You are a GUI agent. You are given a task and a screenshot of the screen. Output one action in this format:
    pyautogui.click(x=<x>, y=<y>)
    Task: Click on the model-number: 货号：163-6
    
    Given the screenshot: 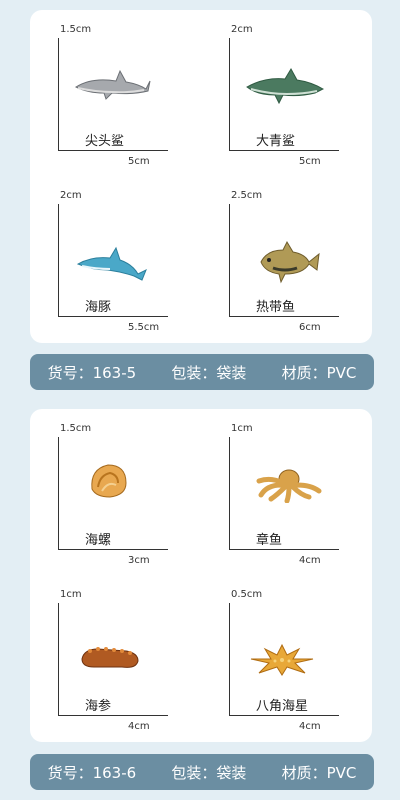 What is the action you would take?
    pyautogui.click(x=92, y=772)
    